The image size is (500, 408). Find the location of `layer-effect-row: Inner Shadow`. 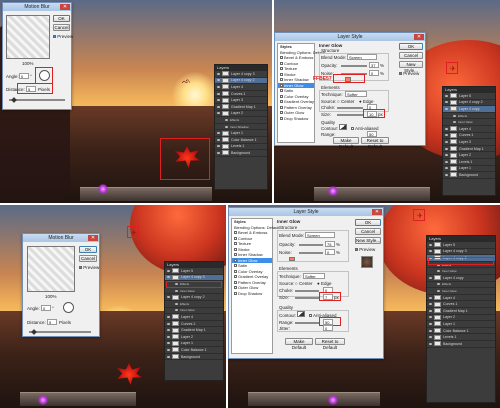

layer-effect-row: Inner Shadow is located at coordinates (241, 127).